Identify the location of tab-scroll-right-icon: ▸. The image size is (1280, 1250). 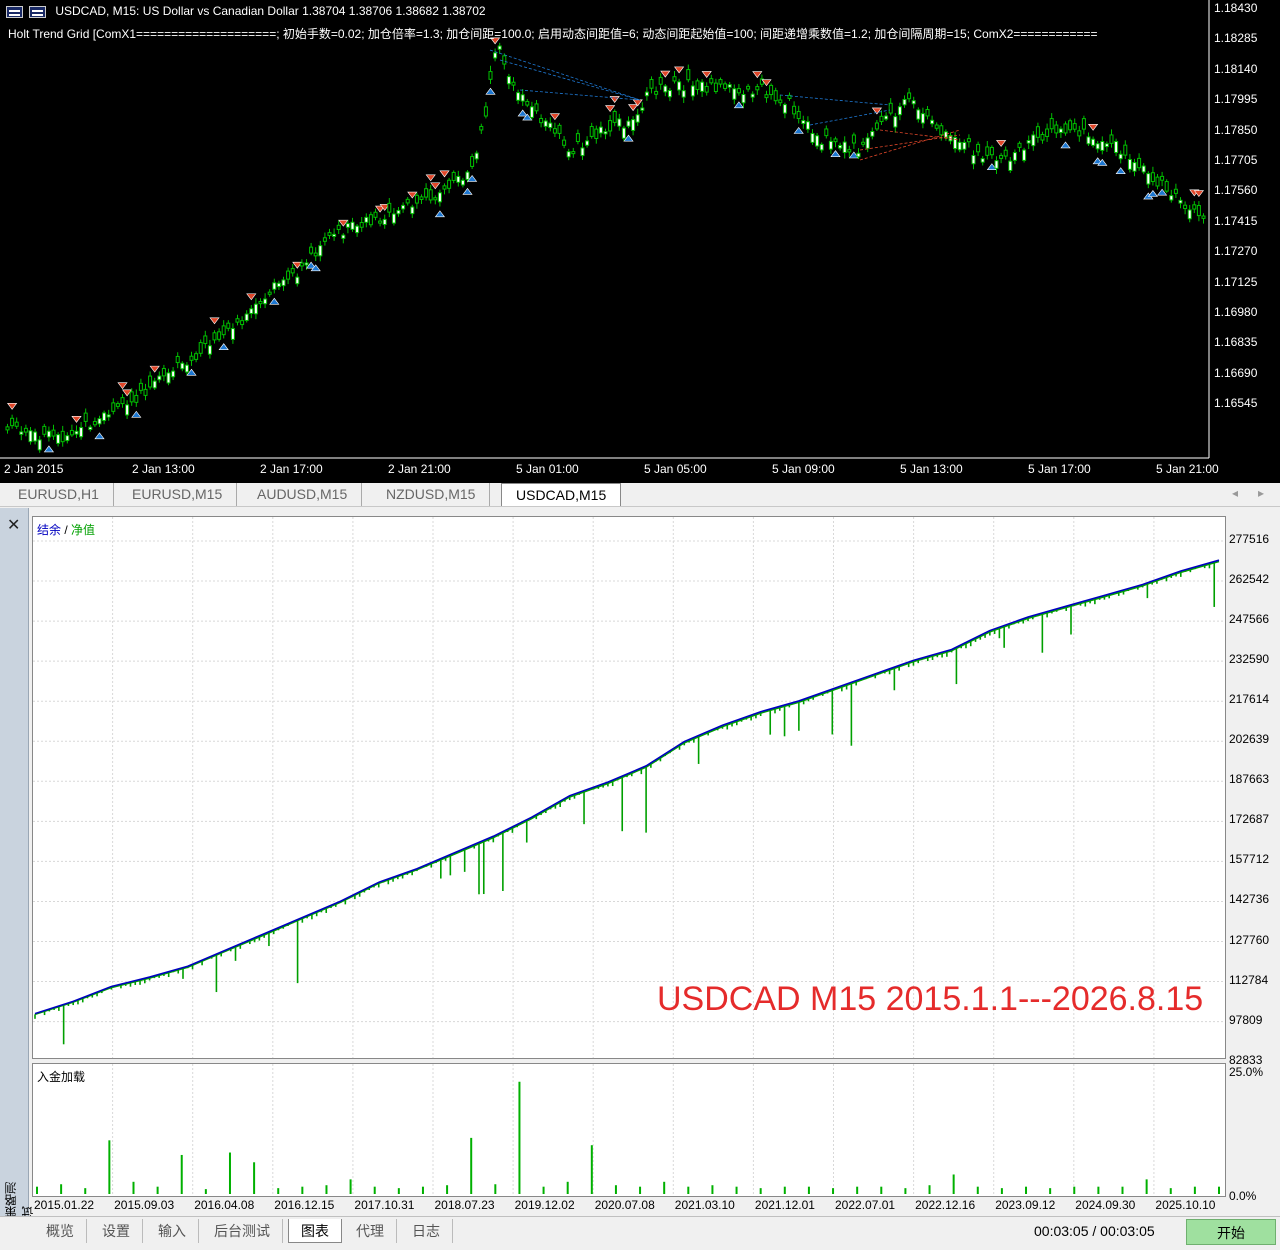
(1261, 493).